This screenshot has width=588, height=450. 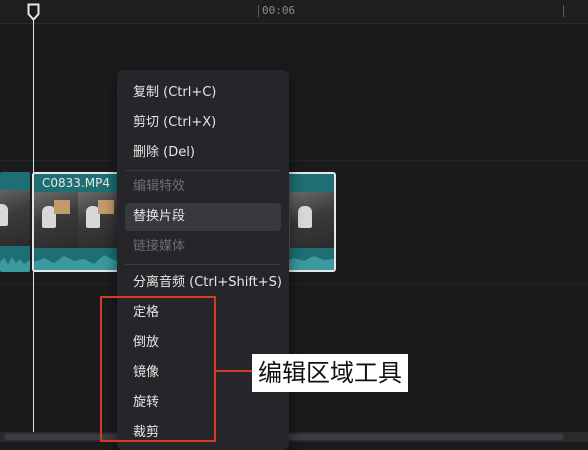 I want to click on menu-item-copy: 复制 (Ctrl+C), so click(x=203, y=93).